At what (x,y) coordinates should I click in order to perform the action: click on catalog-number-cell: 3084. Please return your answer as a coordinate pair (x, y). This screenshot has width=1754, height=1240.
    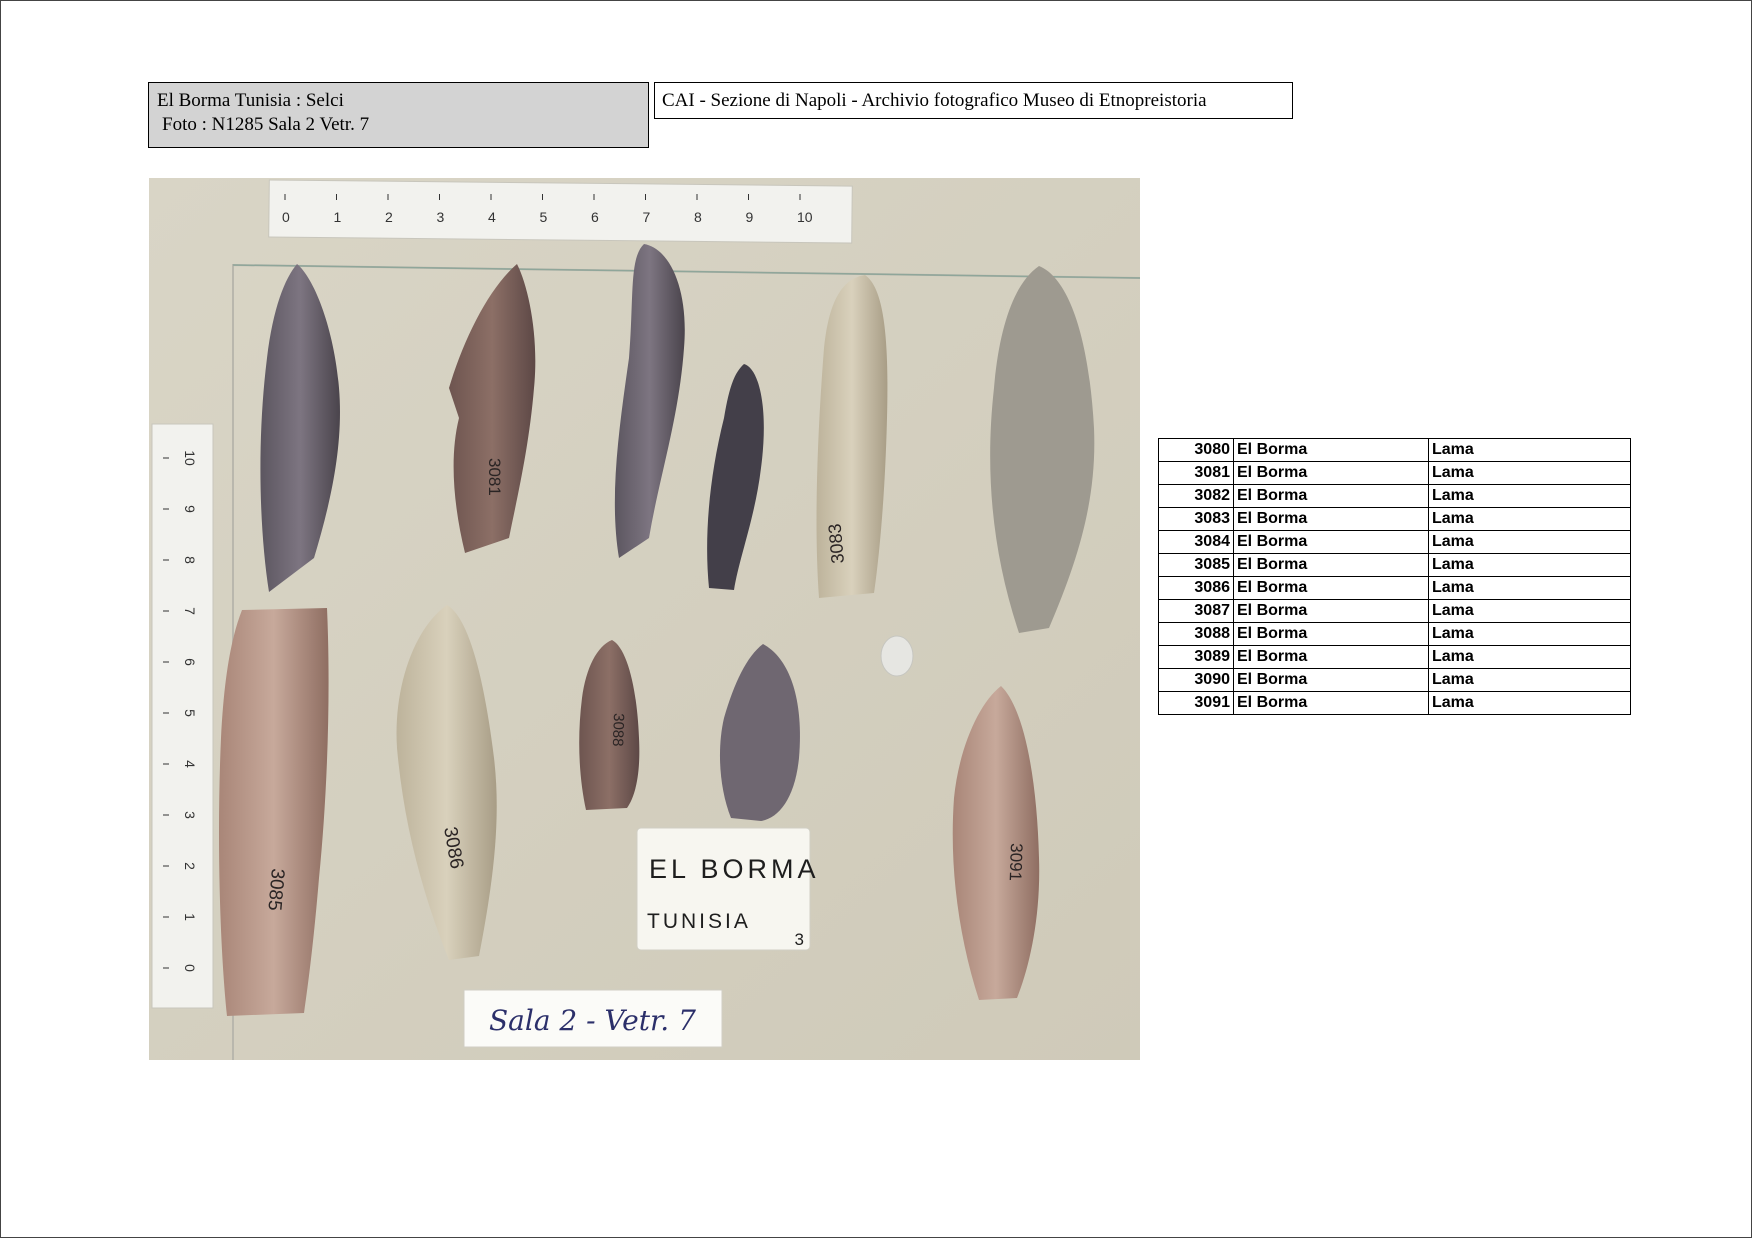
    Looking at the image, I should click on (1196, 542).